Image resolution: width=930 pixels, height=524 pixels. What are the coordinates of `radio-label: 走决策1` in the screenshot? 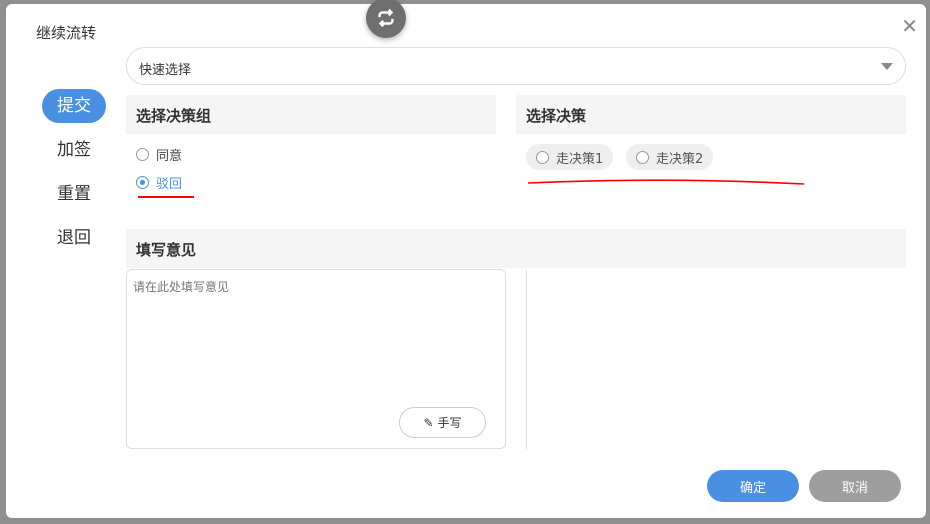 It's located at (580, 159).